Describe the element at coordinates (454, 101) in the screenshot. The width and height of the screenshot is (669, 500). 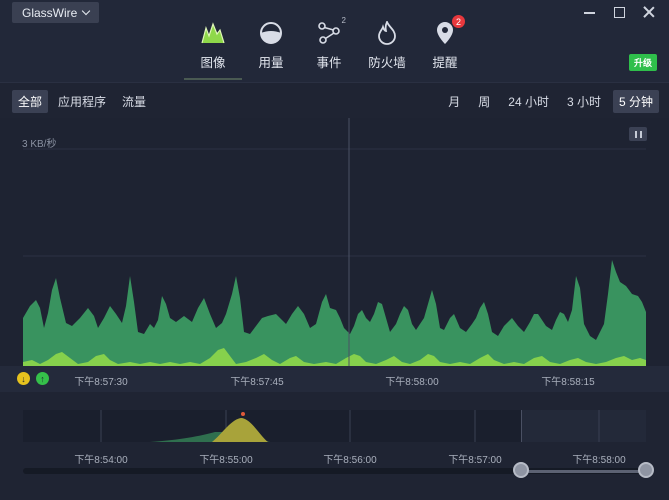
I see `range-month: 月` at that location.